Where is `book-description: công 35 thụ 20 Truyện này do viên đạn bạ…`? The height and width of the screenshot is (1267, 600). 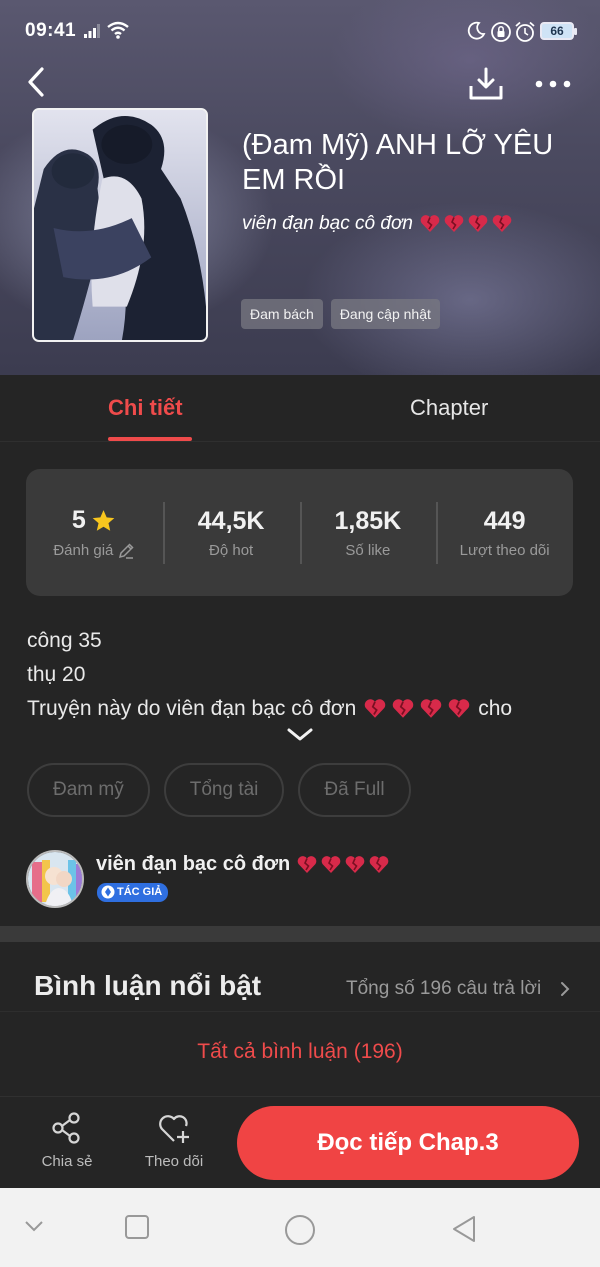
book-description: công 35 thụ 20 Truyện này do viên đạn bạ… is located at coordinates (269, 675).